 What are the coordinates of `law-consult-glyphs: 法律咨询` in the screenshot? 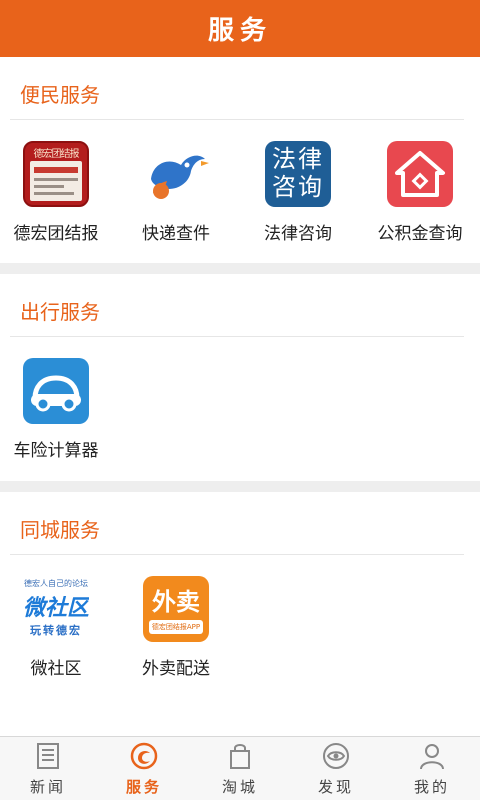 It's located at (298, 173).